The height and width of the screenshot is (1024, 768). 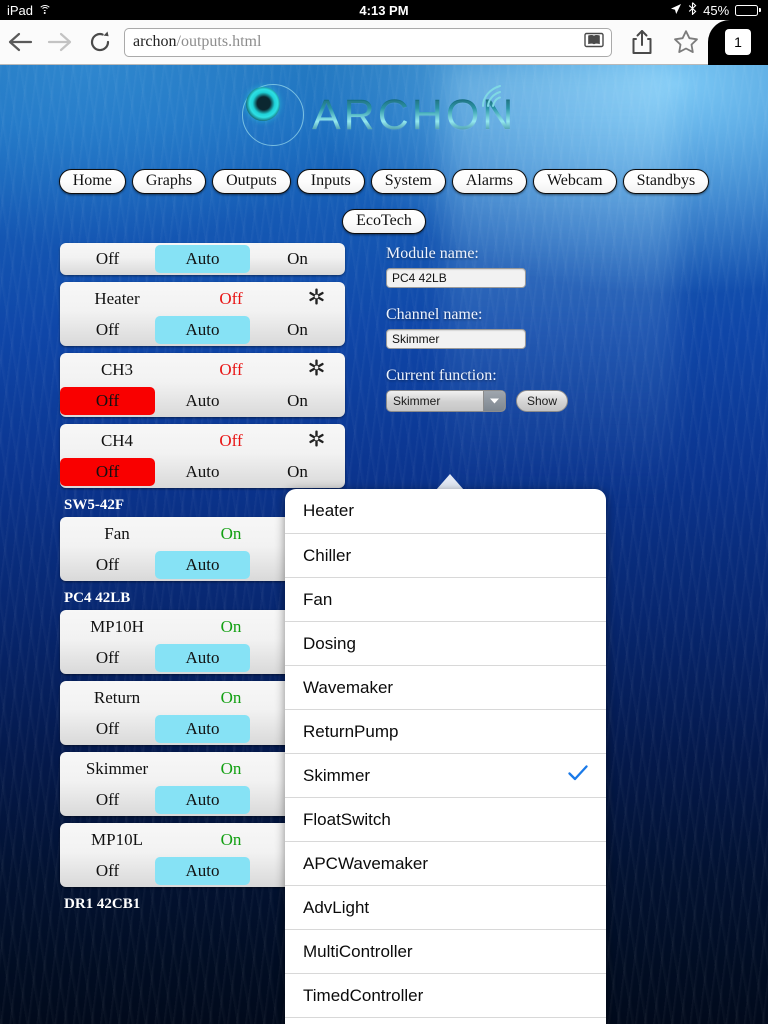 What do you see at coordinates (445, 907) in the screenshot?
I see `popover-option-advlight: AdvLight` at bounding box center [445, 907].